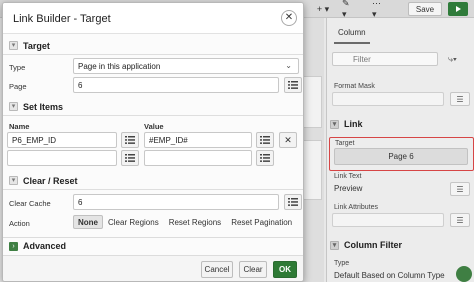 The height and width of the screenshot is (282, 474). I want to click on name-column-header: Name, so click(19, 126).